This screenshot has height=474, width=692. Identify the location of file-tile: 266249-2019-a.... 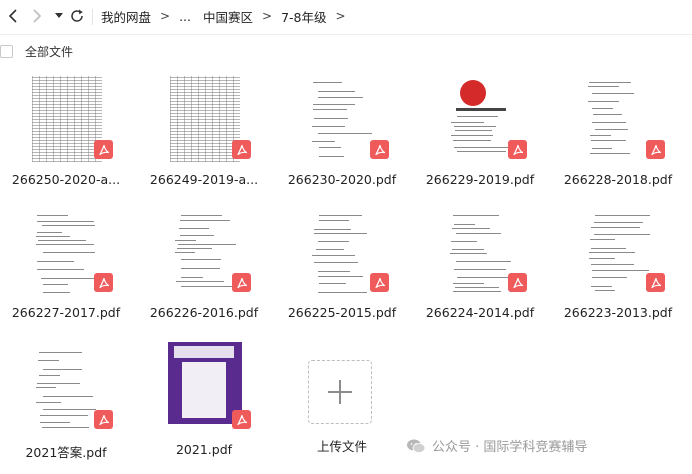
(204, 132).